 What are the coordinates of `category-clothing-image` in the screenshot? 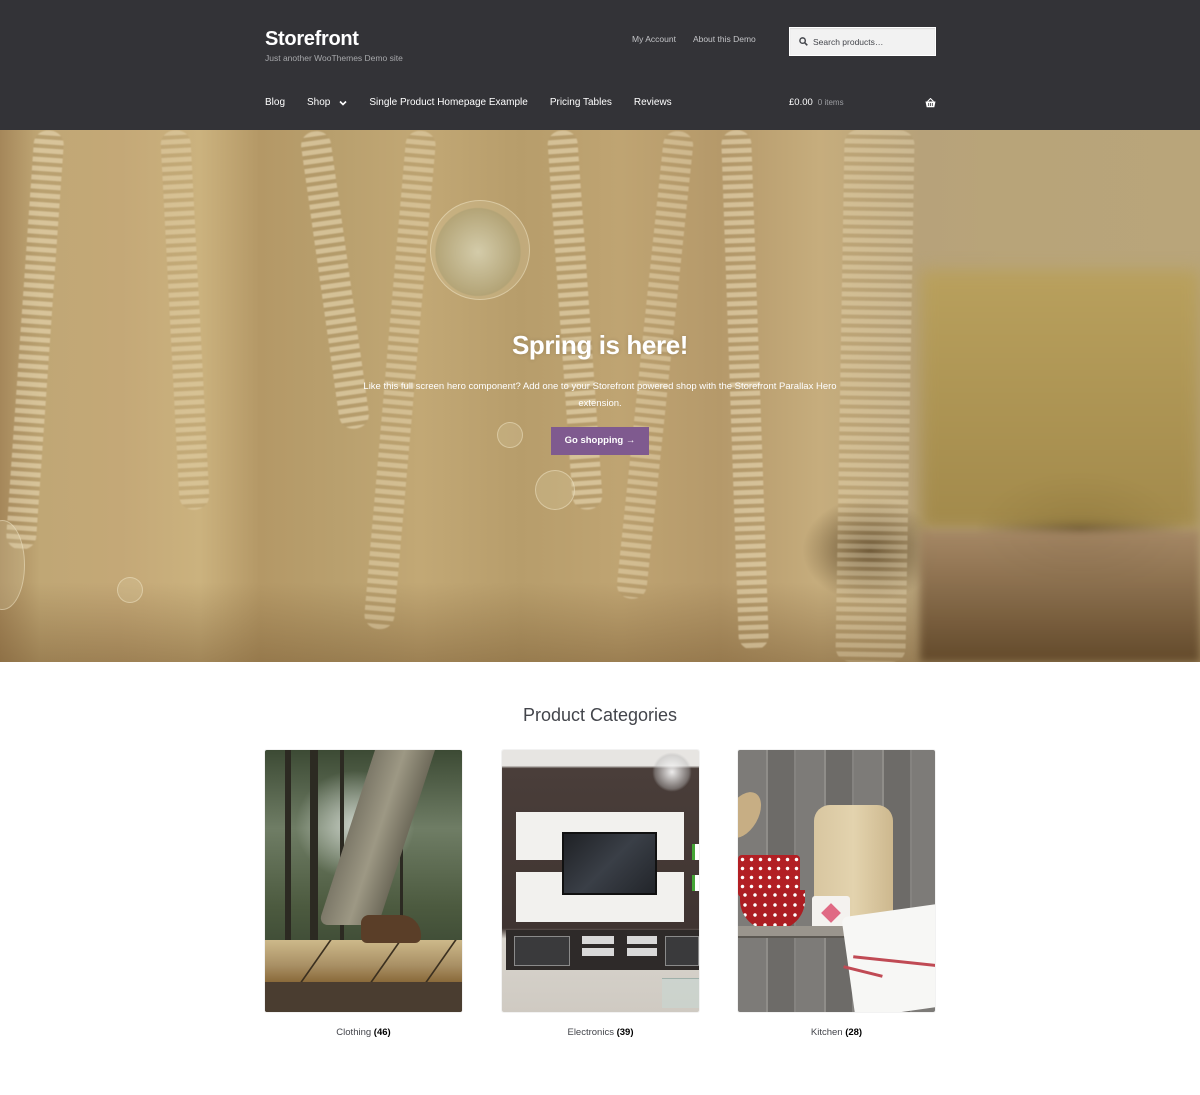 It's located at (363, 881).